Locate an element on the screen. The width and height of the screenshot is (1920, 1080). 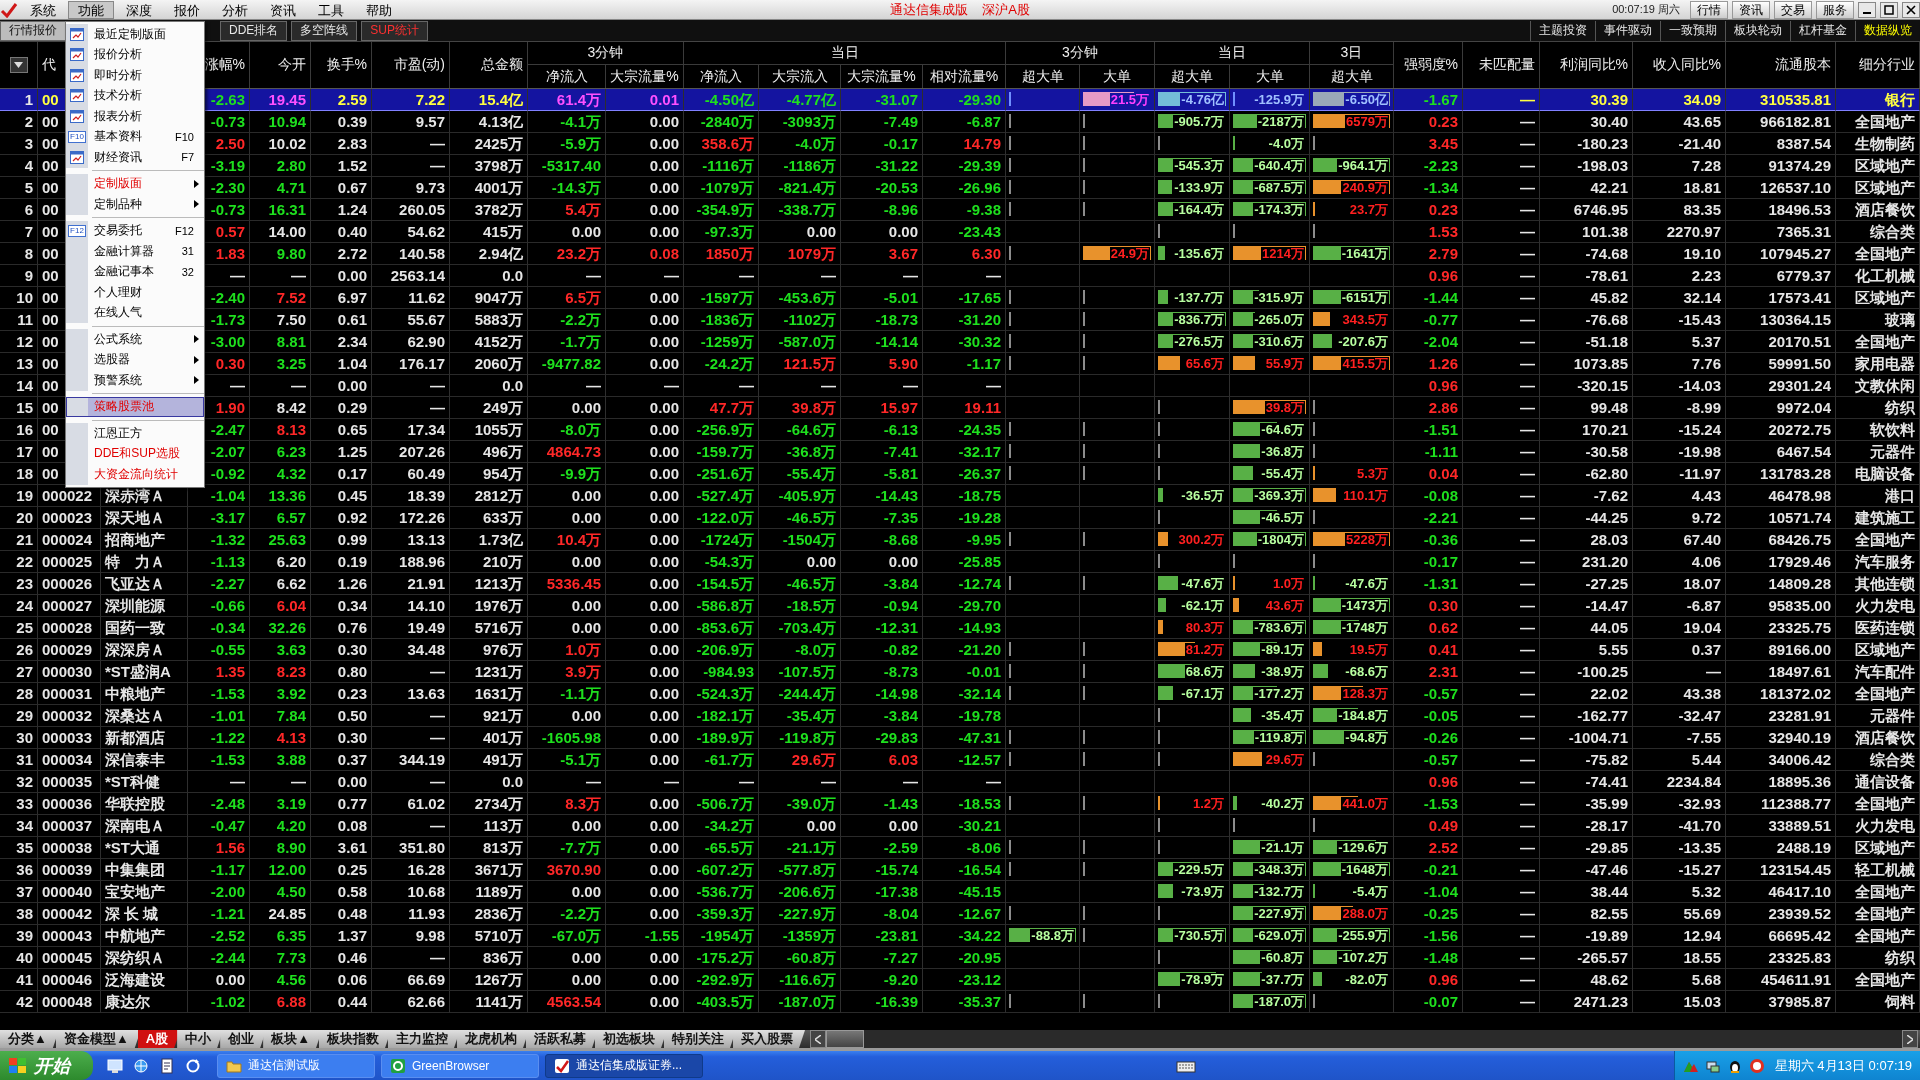
table-cell: 12.94 is located at coordinates (1702, 935).